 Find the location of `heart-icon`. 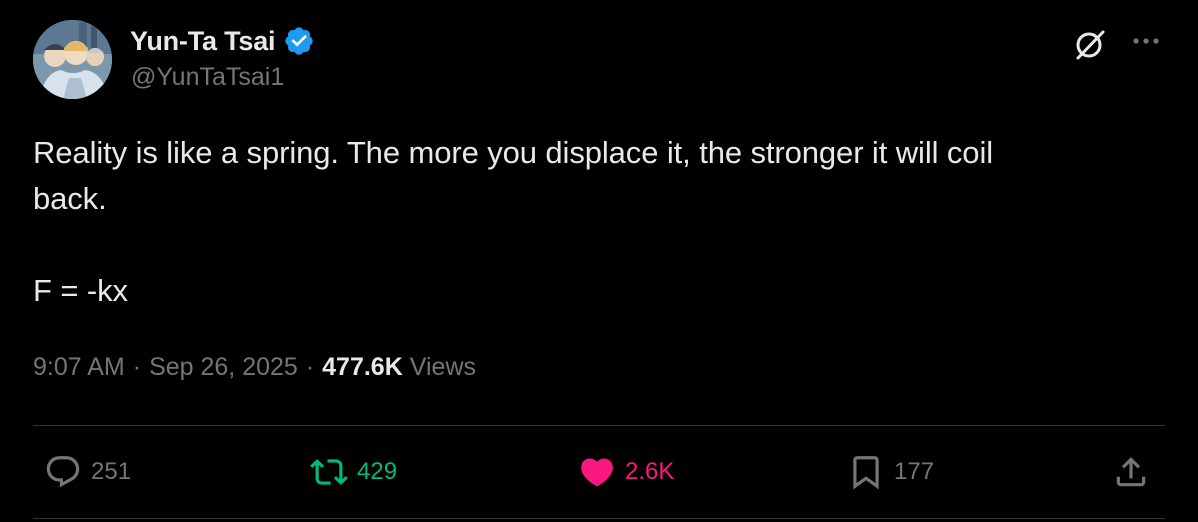

heart-icon is located at coordinates (597, 472).